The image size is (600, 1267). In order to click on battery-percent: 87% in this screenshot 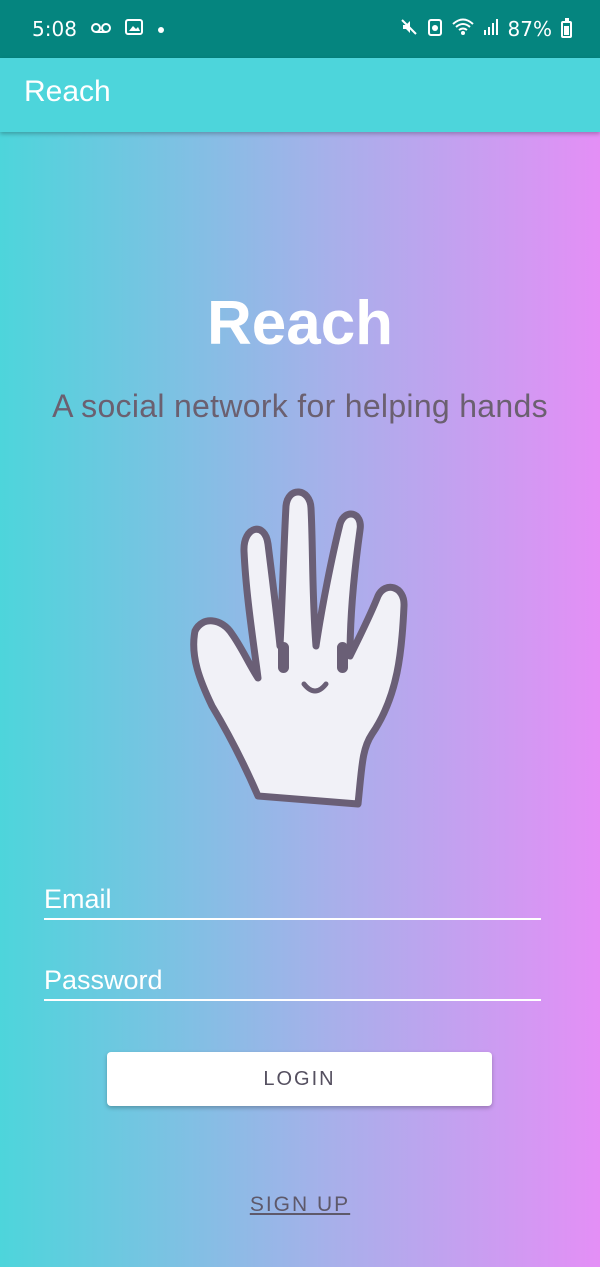, I will do `click(529, 29)`.